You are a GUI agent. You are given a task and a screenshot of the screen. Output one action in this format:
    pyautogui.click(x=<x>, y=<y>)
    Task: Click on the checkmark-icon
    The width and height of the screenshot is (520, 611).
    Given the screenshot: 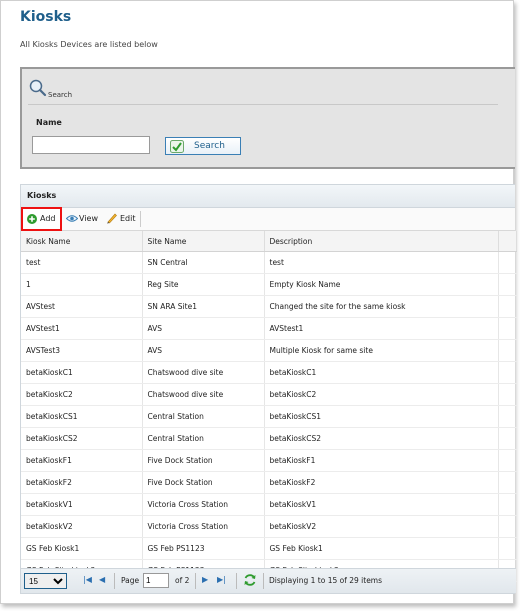 What is the action you would take?
    pyautogui.click(x=177, y=146)
    